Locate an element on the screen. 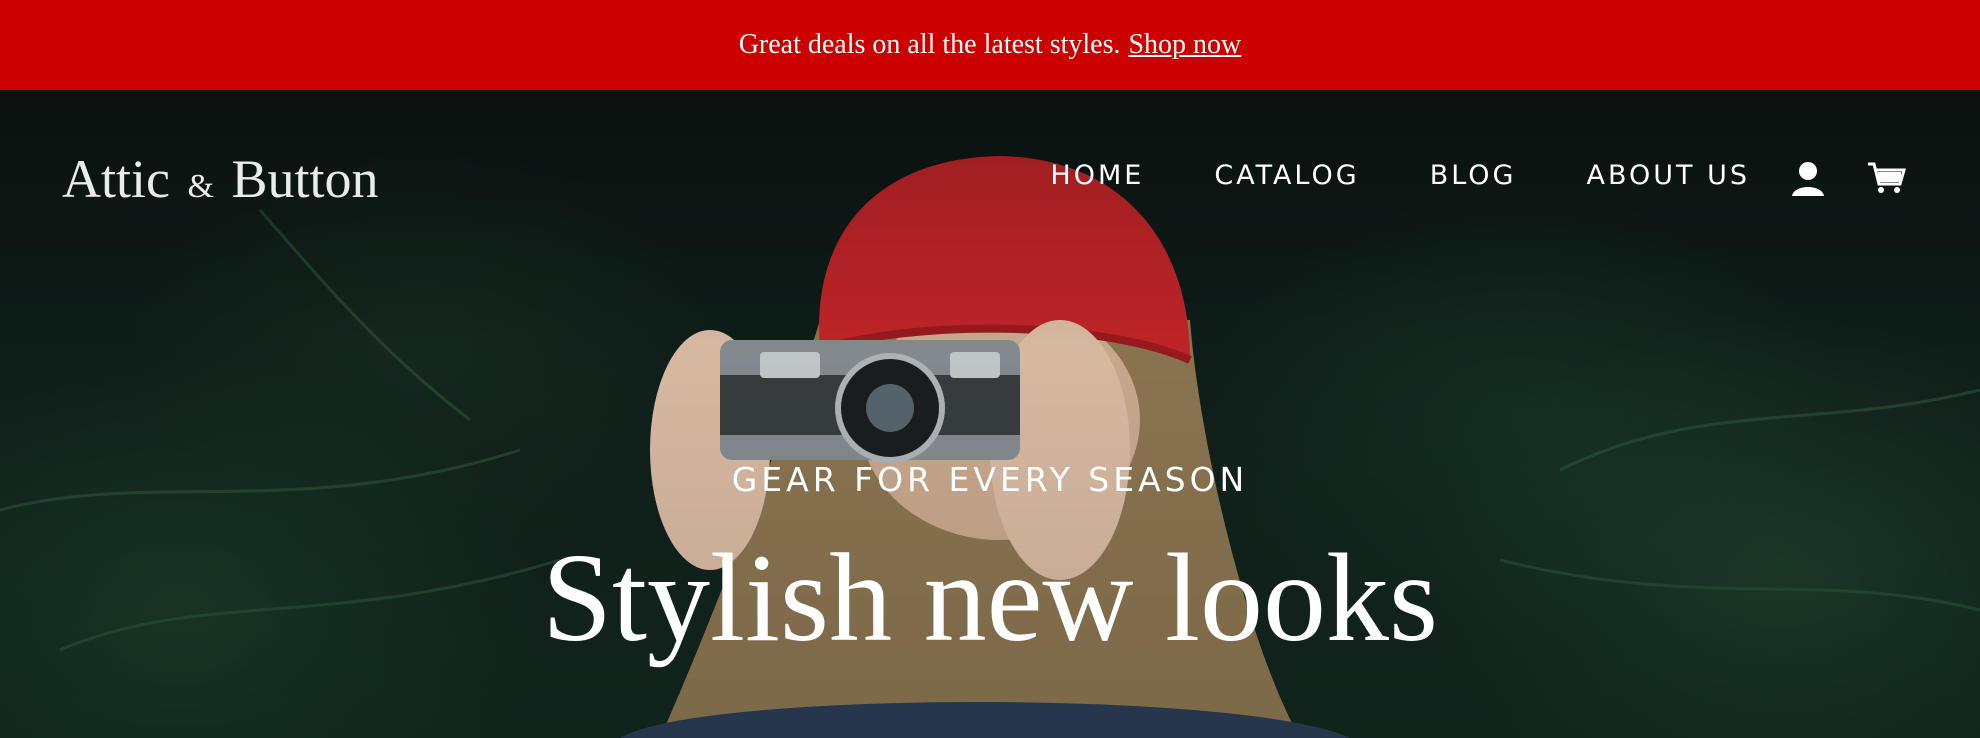 This screenshot has height=738, width=1980. cart-icon is located at coordinates (1886, 178).